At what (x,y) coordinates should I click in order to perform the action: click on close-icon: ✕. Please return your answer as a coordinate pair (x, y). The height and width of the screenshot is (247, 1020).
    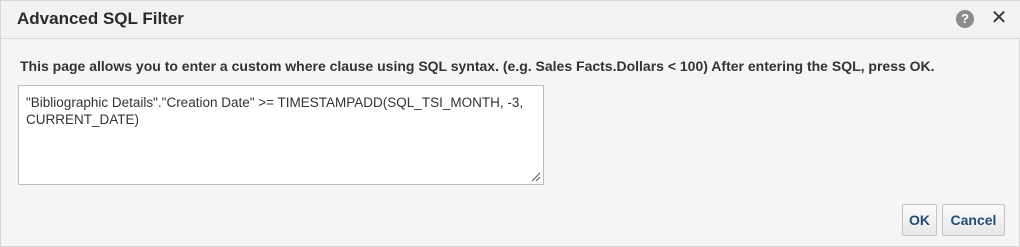
    Looking at the image, I should click on (999, 18).